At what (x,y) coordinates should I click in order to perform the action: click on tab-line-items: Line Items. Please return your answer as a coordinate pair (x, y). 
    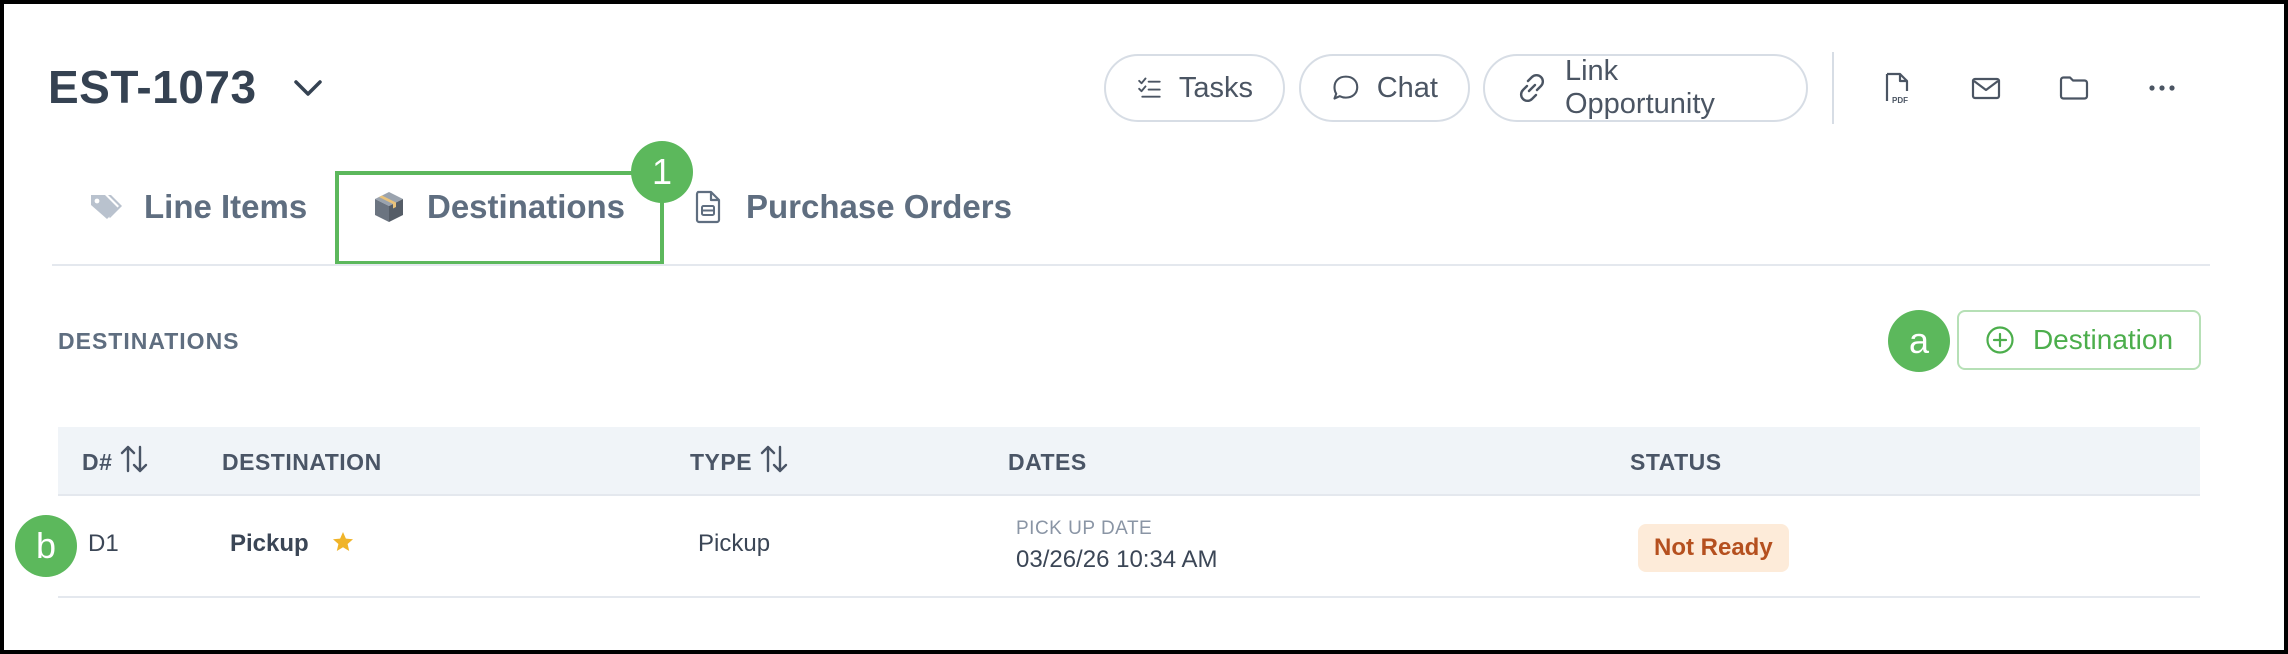
    Looking at the image, I should click on (197, 207).